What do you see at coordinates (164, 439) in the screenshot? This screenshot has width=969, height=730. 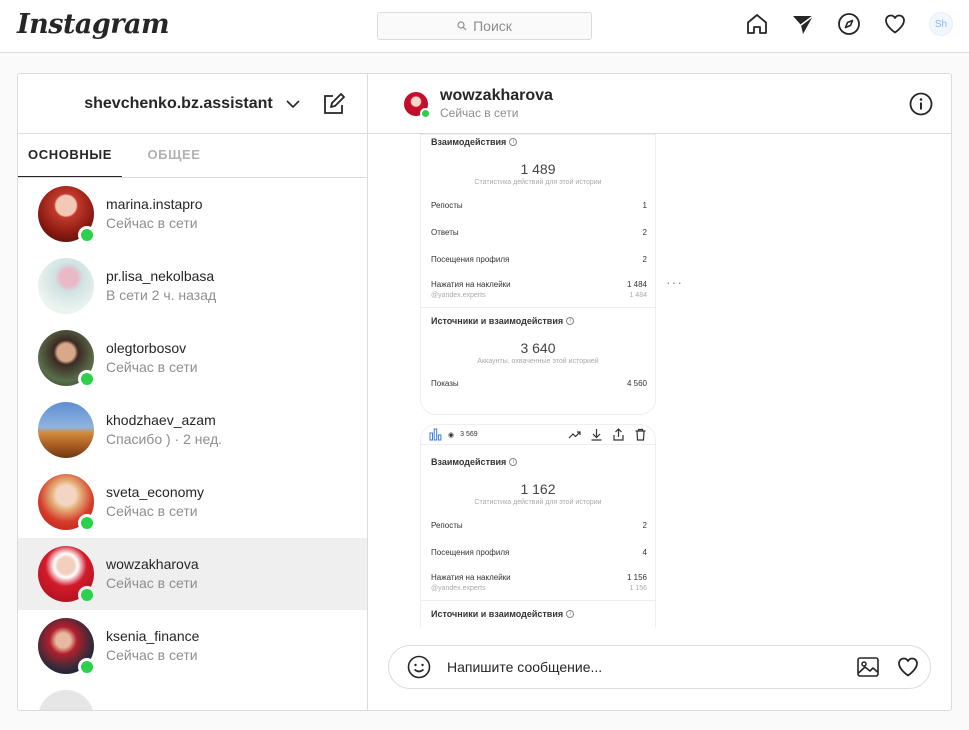 I see `thread-status: Спасибо ) · 2 нед.` at bounding box center [164, 439].